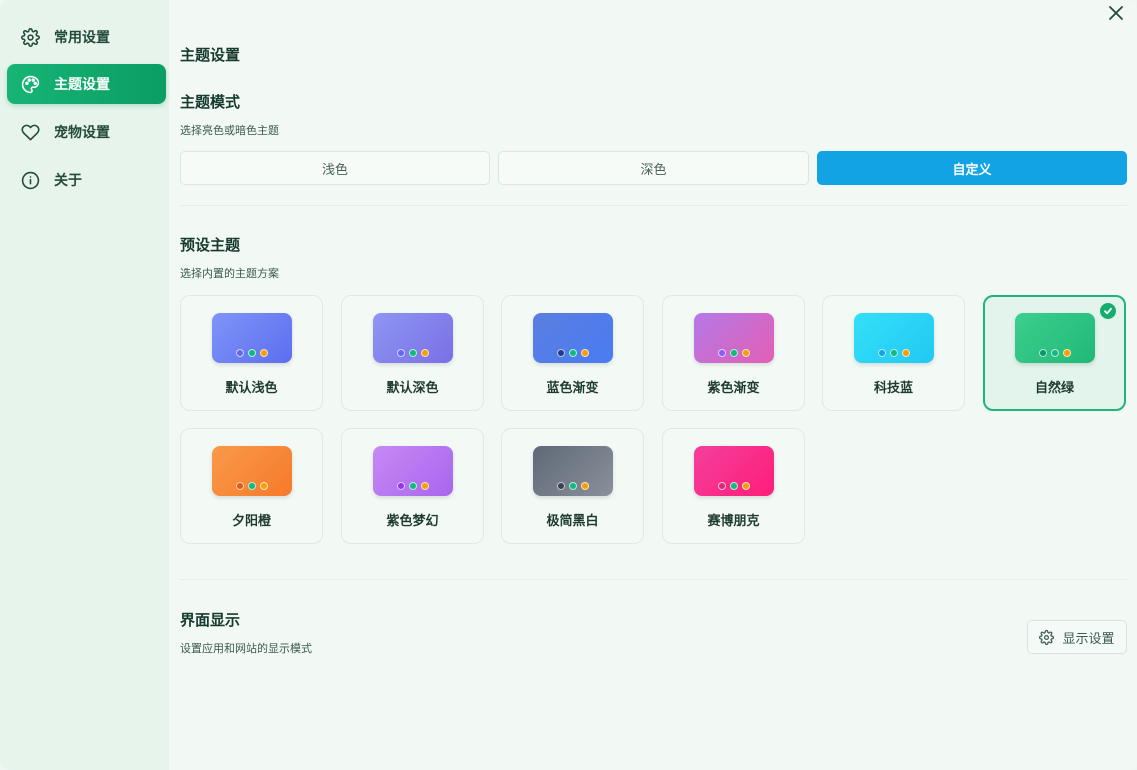  I want to click on selected-check-icon, so click(1108, 311).